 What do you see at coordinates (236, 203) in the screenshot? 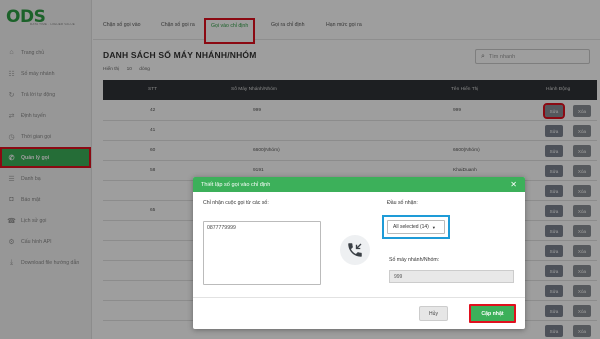
I see `allowed-numbers-label: Chỉ nhận cuộc gọi từ các số:` at bounding box center [236, 203].